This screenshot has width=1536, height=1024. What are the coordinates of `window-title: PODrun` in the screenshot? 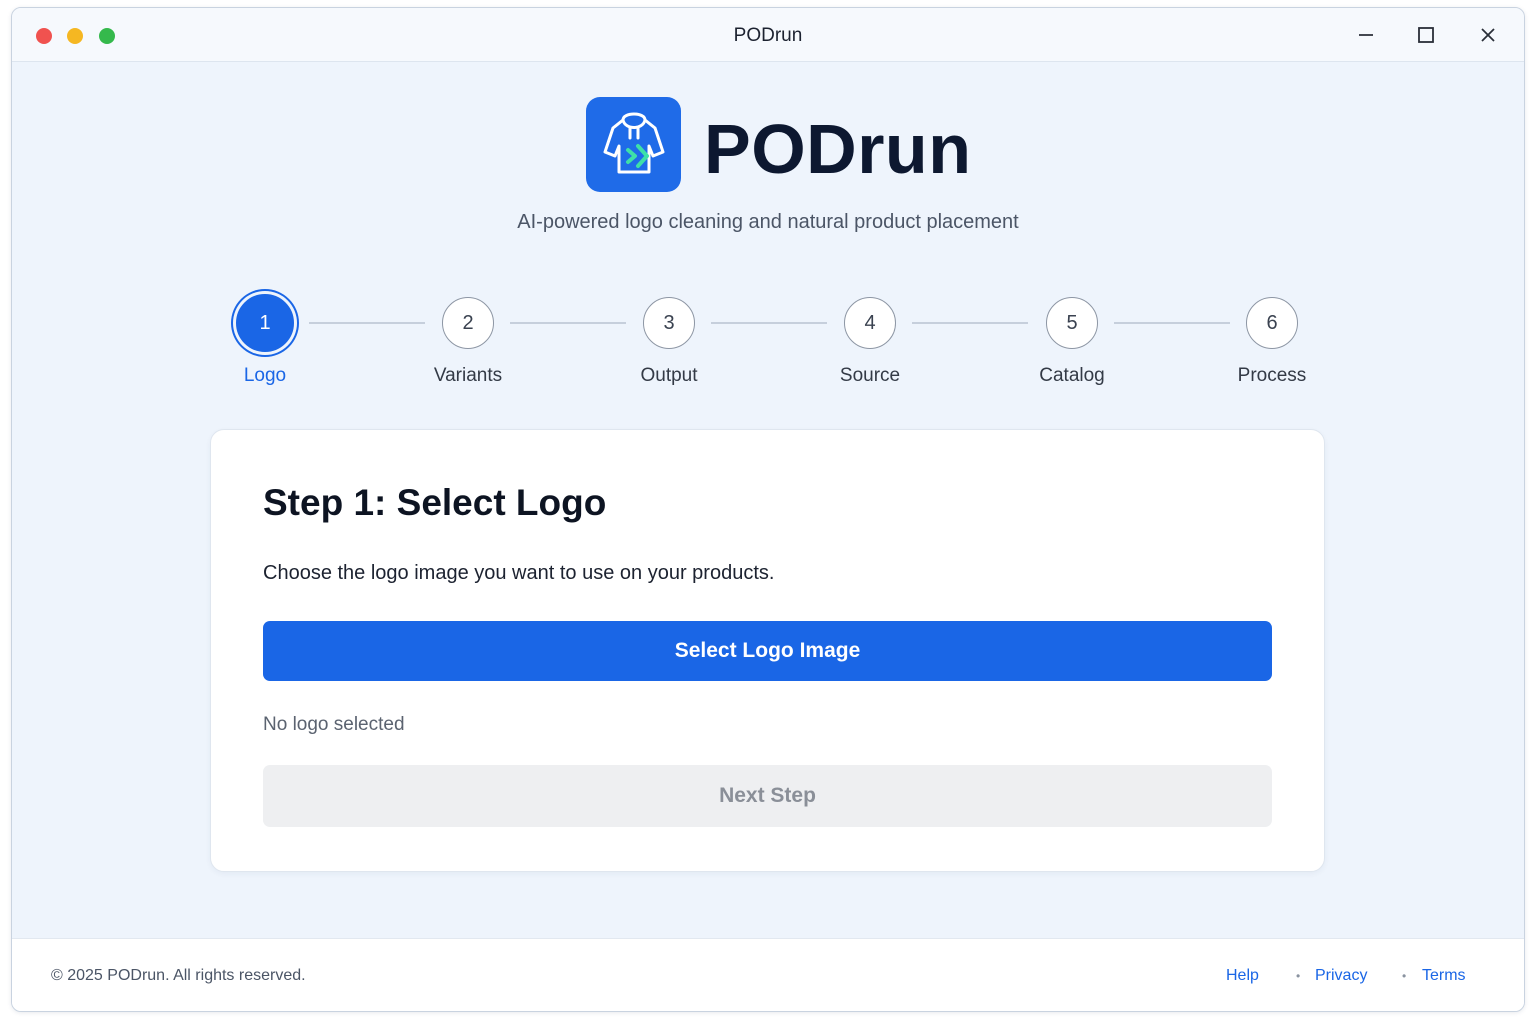 It's located at (768, 35).